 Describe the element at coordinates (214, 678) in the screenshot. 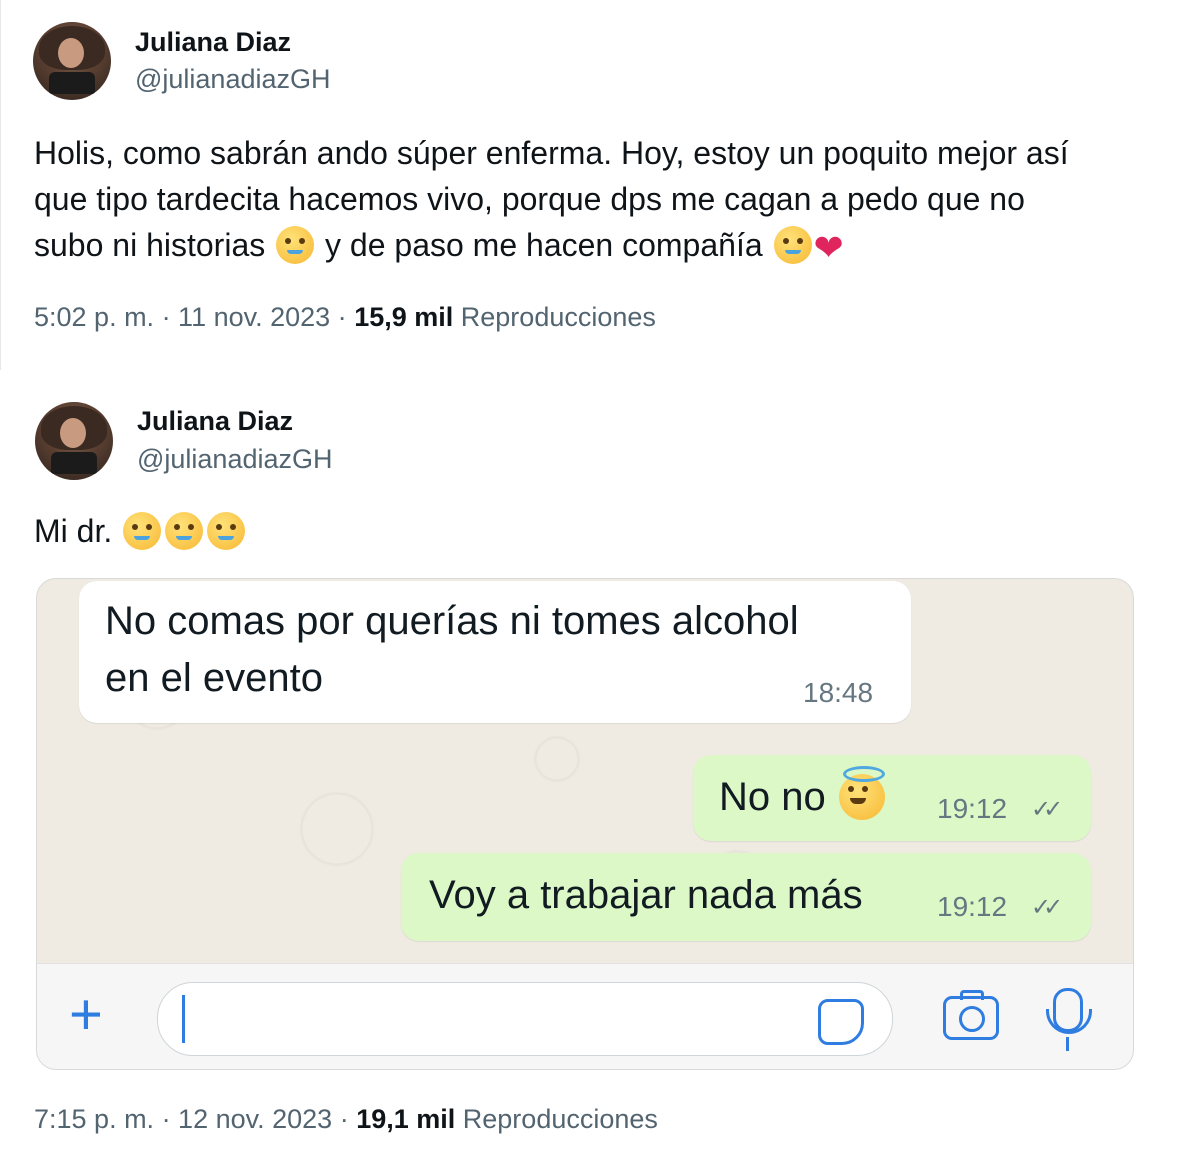

I see `message-text-line: en el evento` at that location.